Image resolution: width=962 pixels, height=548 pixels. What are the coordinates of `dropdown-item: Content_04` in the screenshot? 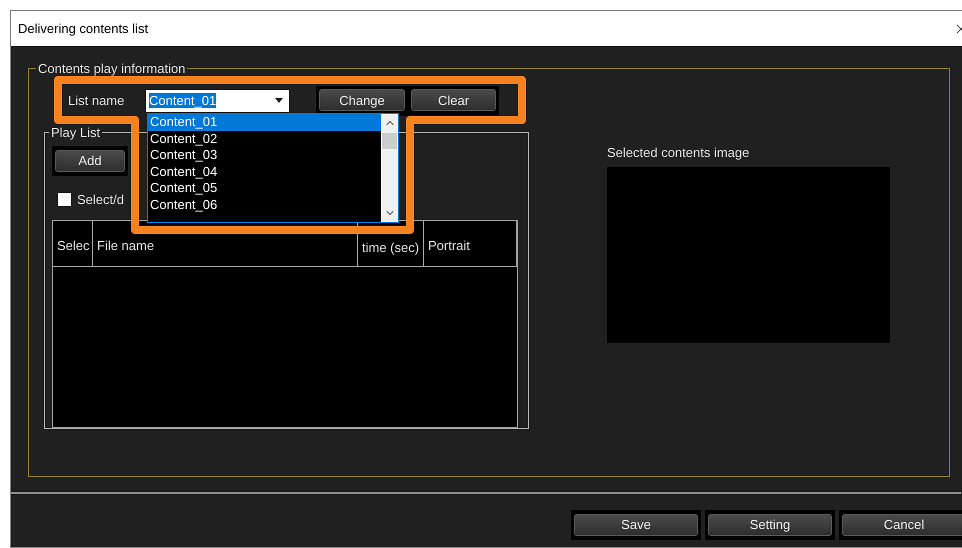 It's located at (264, 172).